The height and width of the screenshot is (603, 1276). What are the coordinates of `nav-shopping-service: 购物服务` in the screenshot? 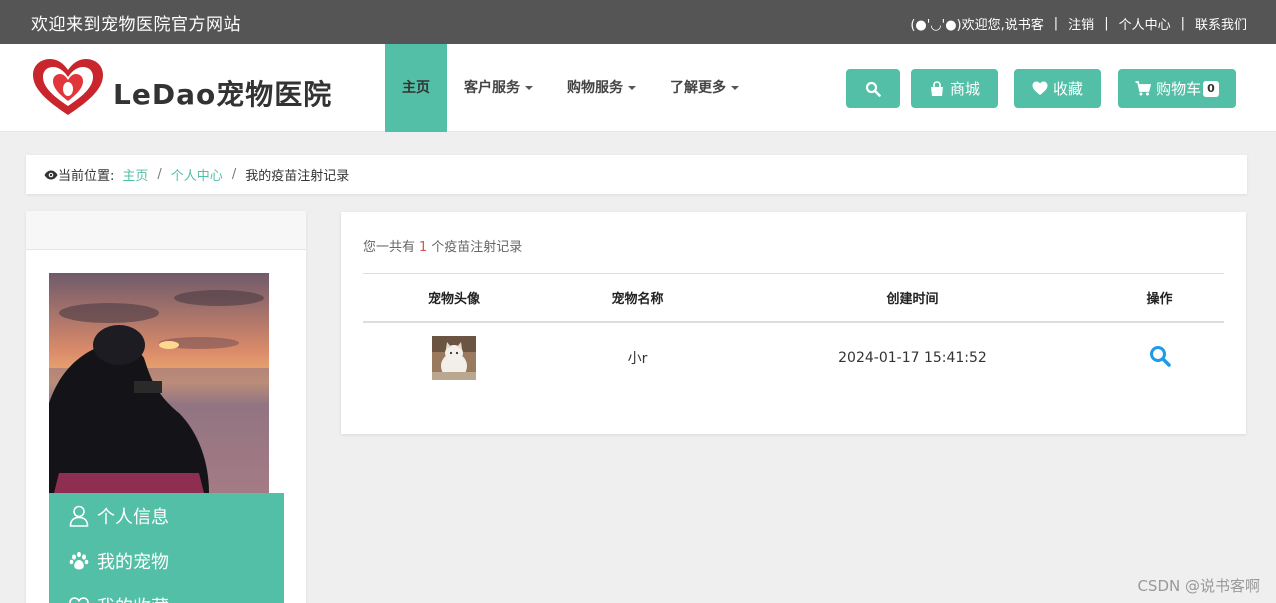 It's located at (601, 88).